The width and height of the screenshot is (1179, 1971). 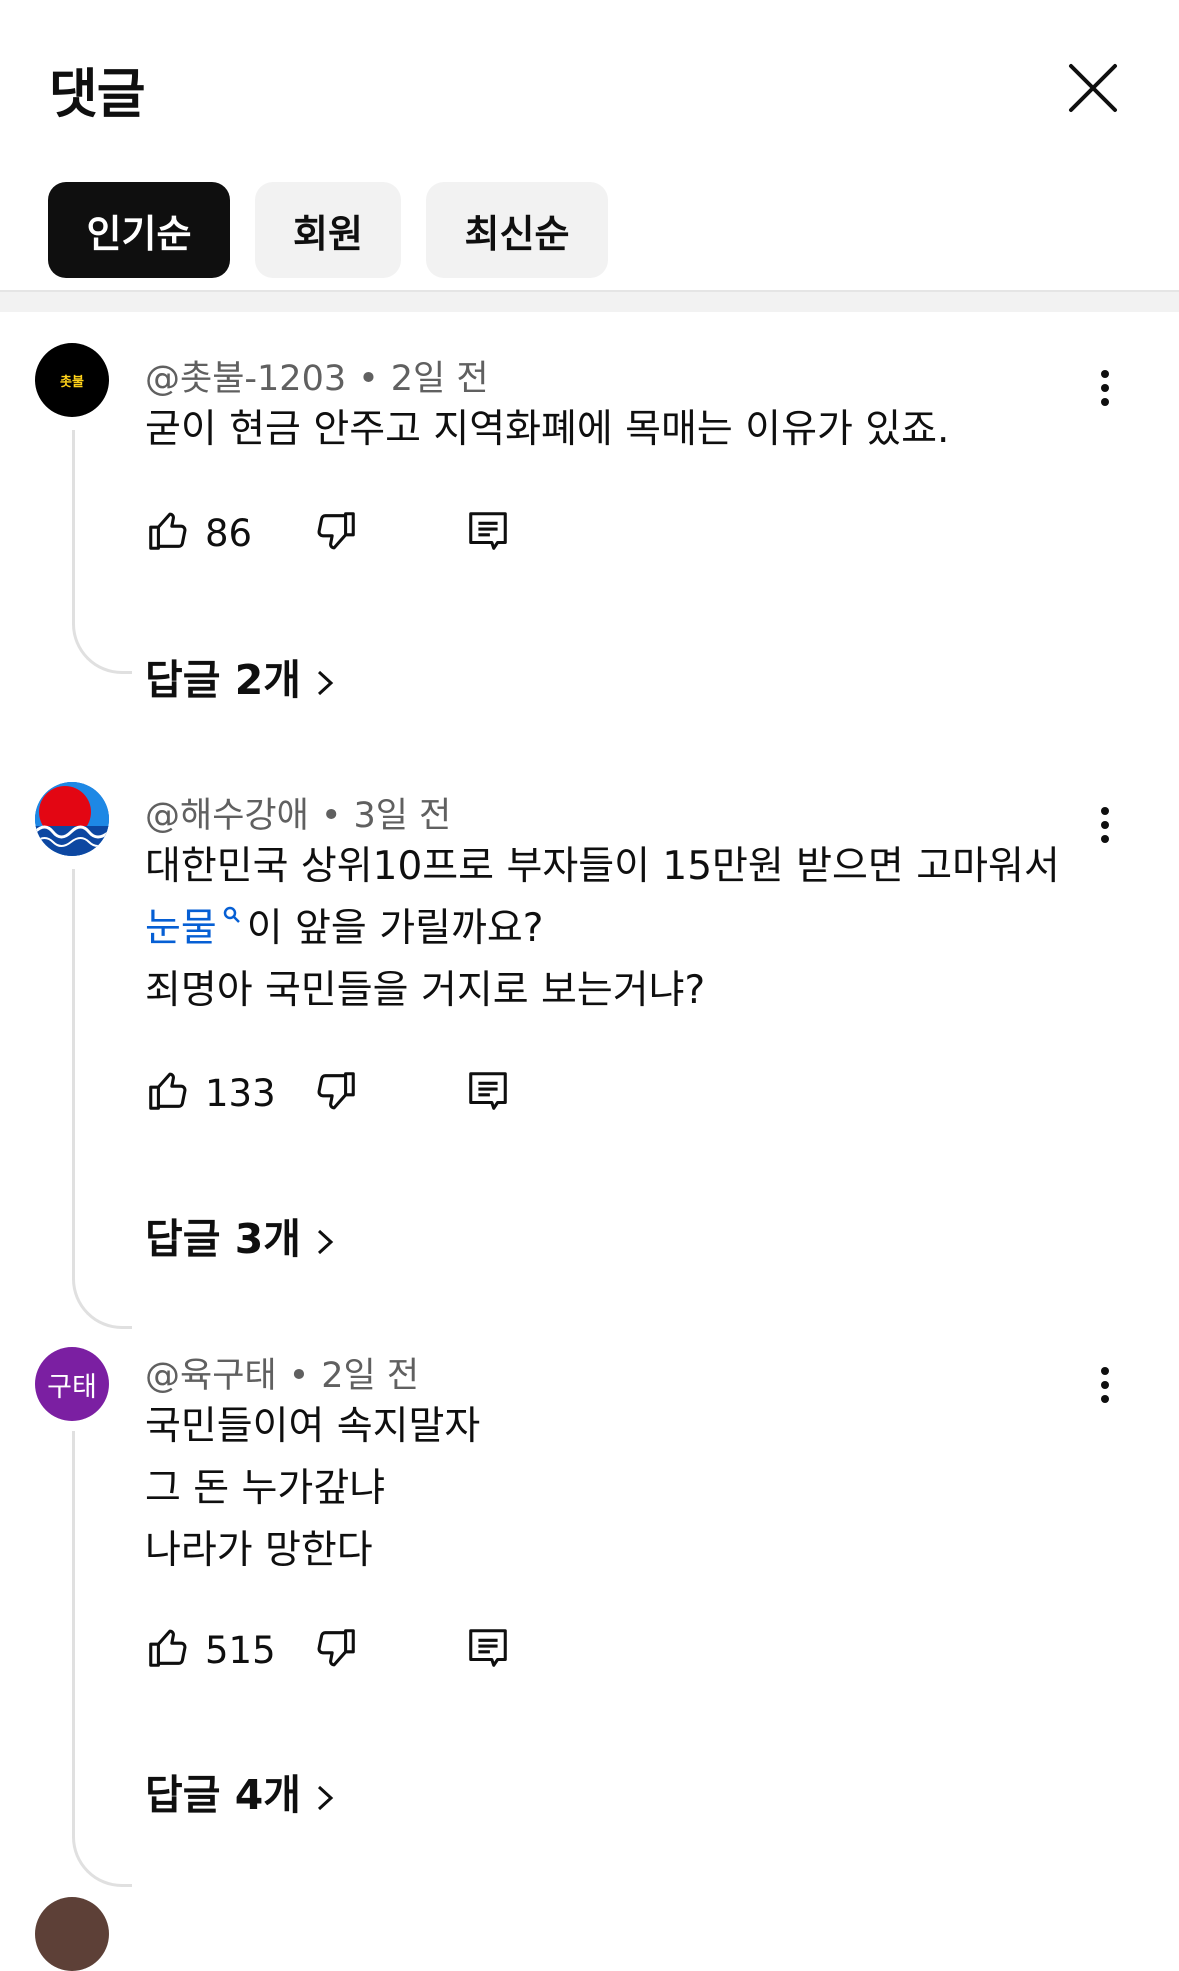 What do you see at coordinates (517, 230) in the screenshot?
I see `tab-newest: 최신순` at bounding box center [517, 230].